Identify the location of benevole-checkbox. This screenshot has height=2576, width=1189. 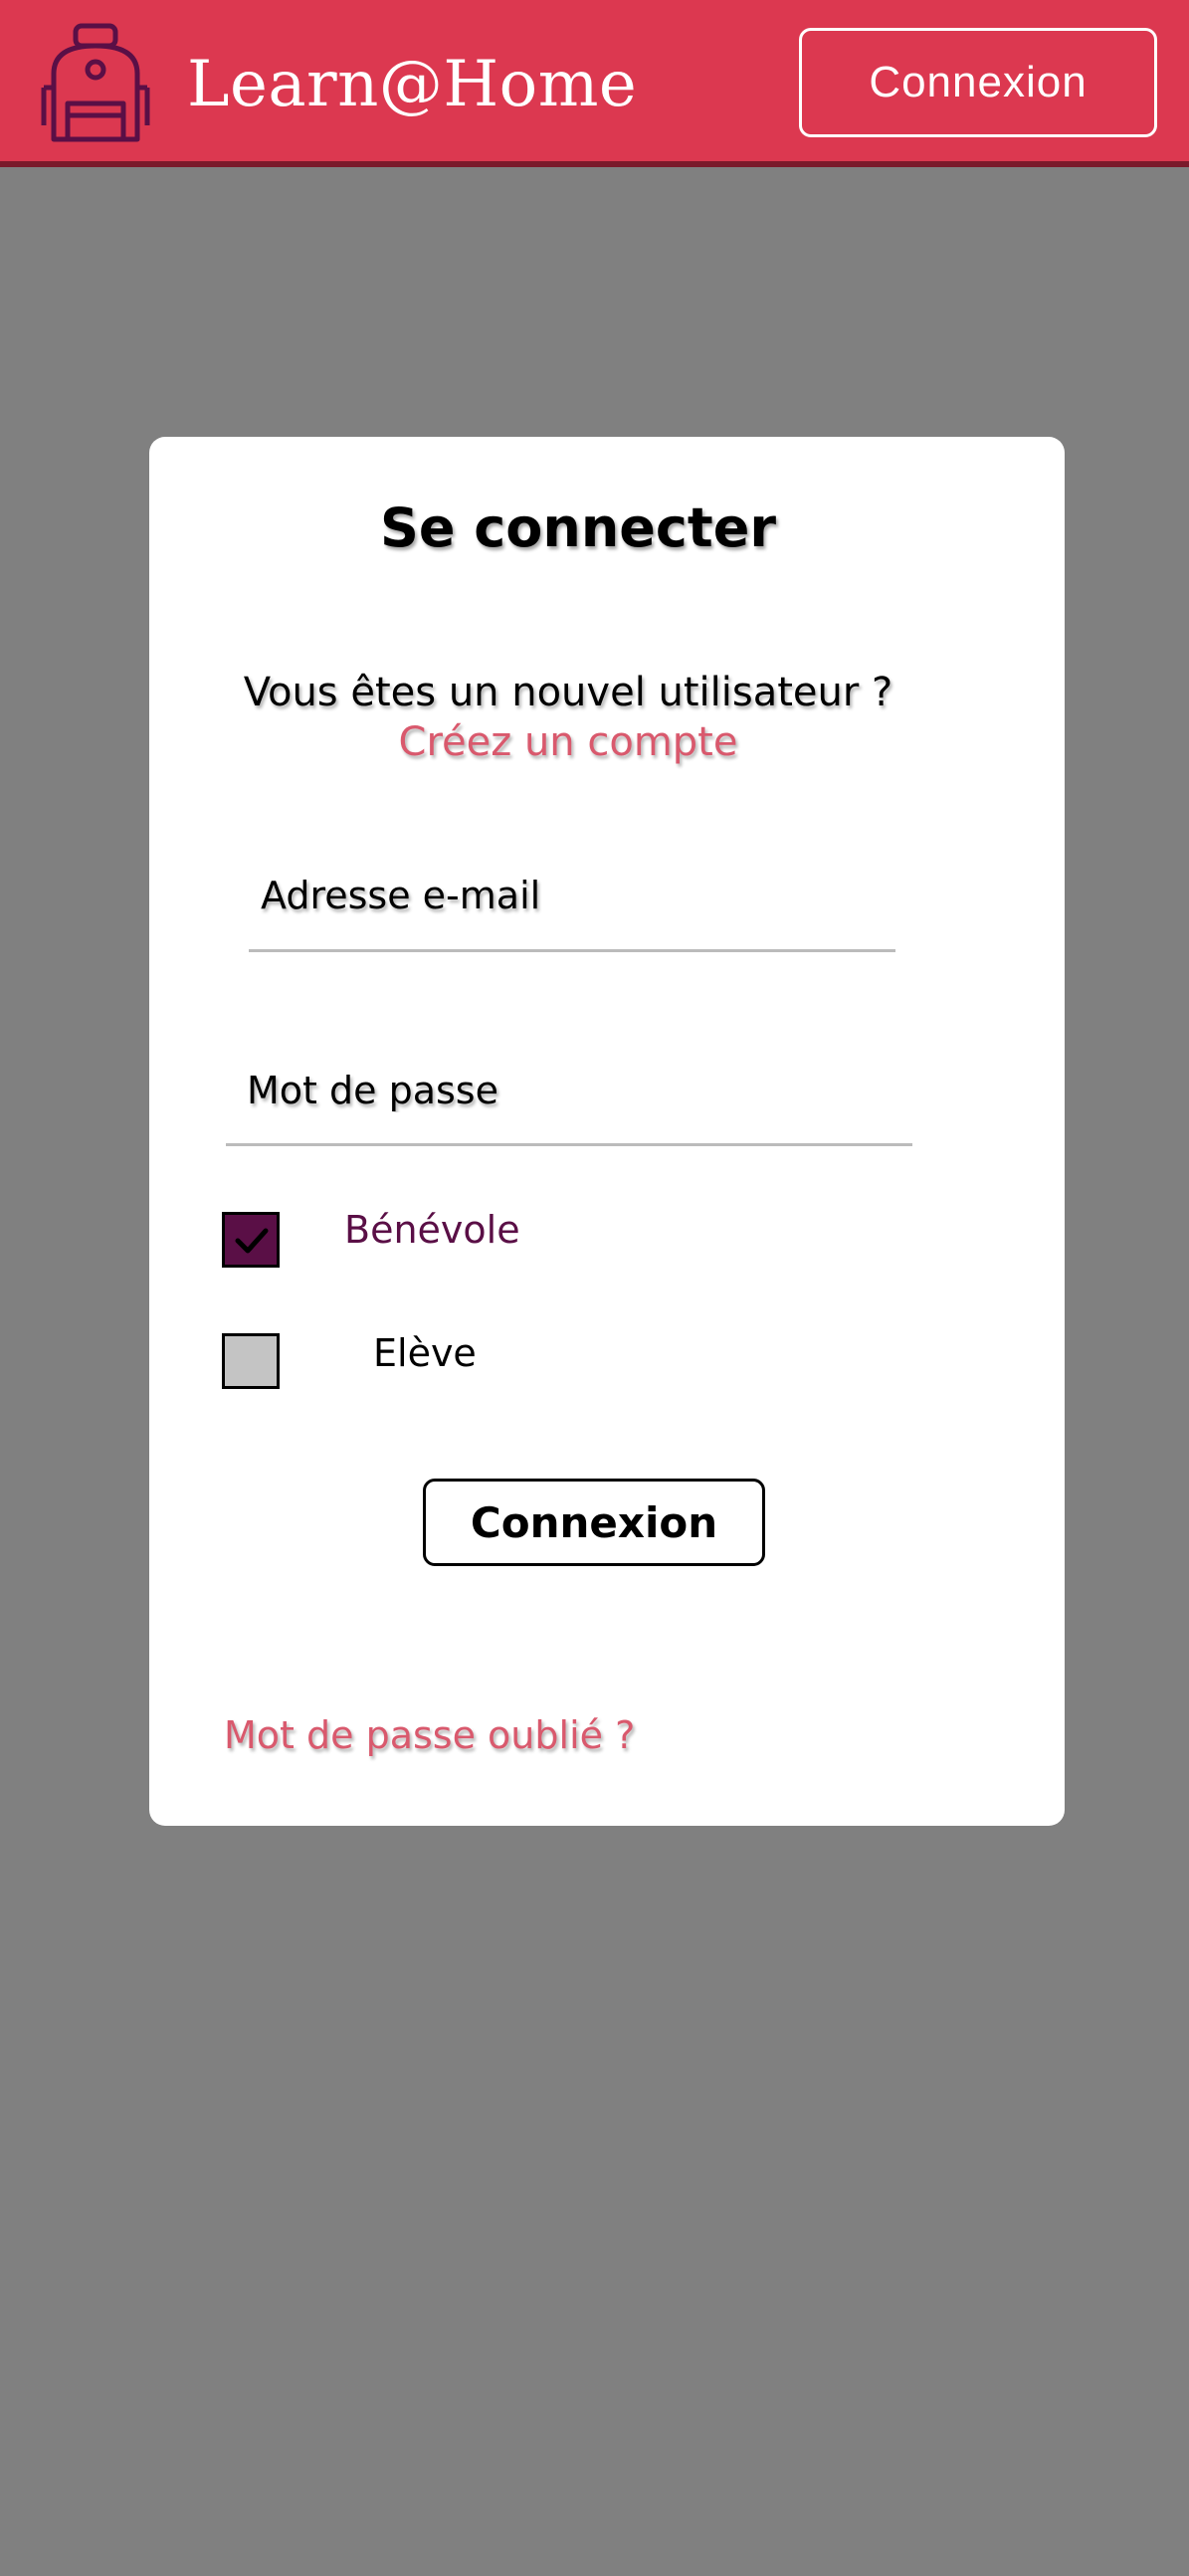
(251, 1240).